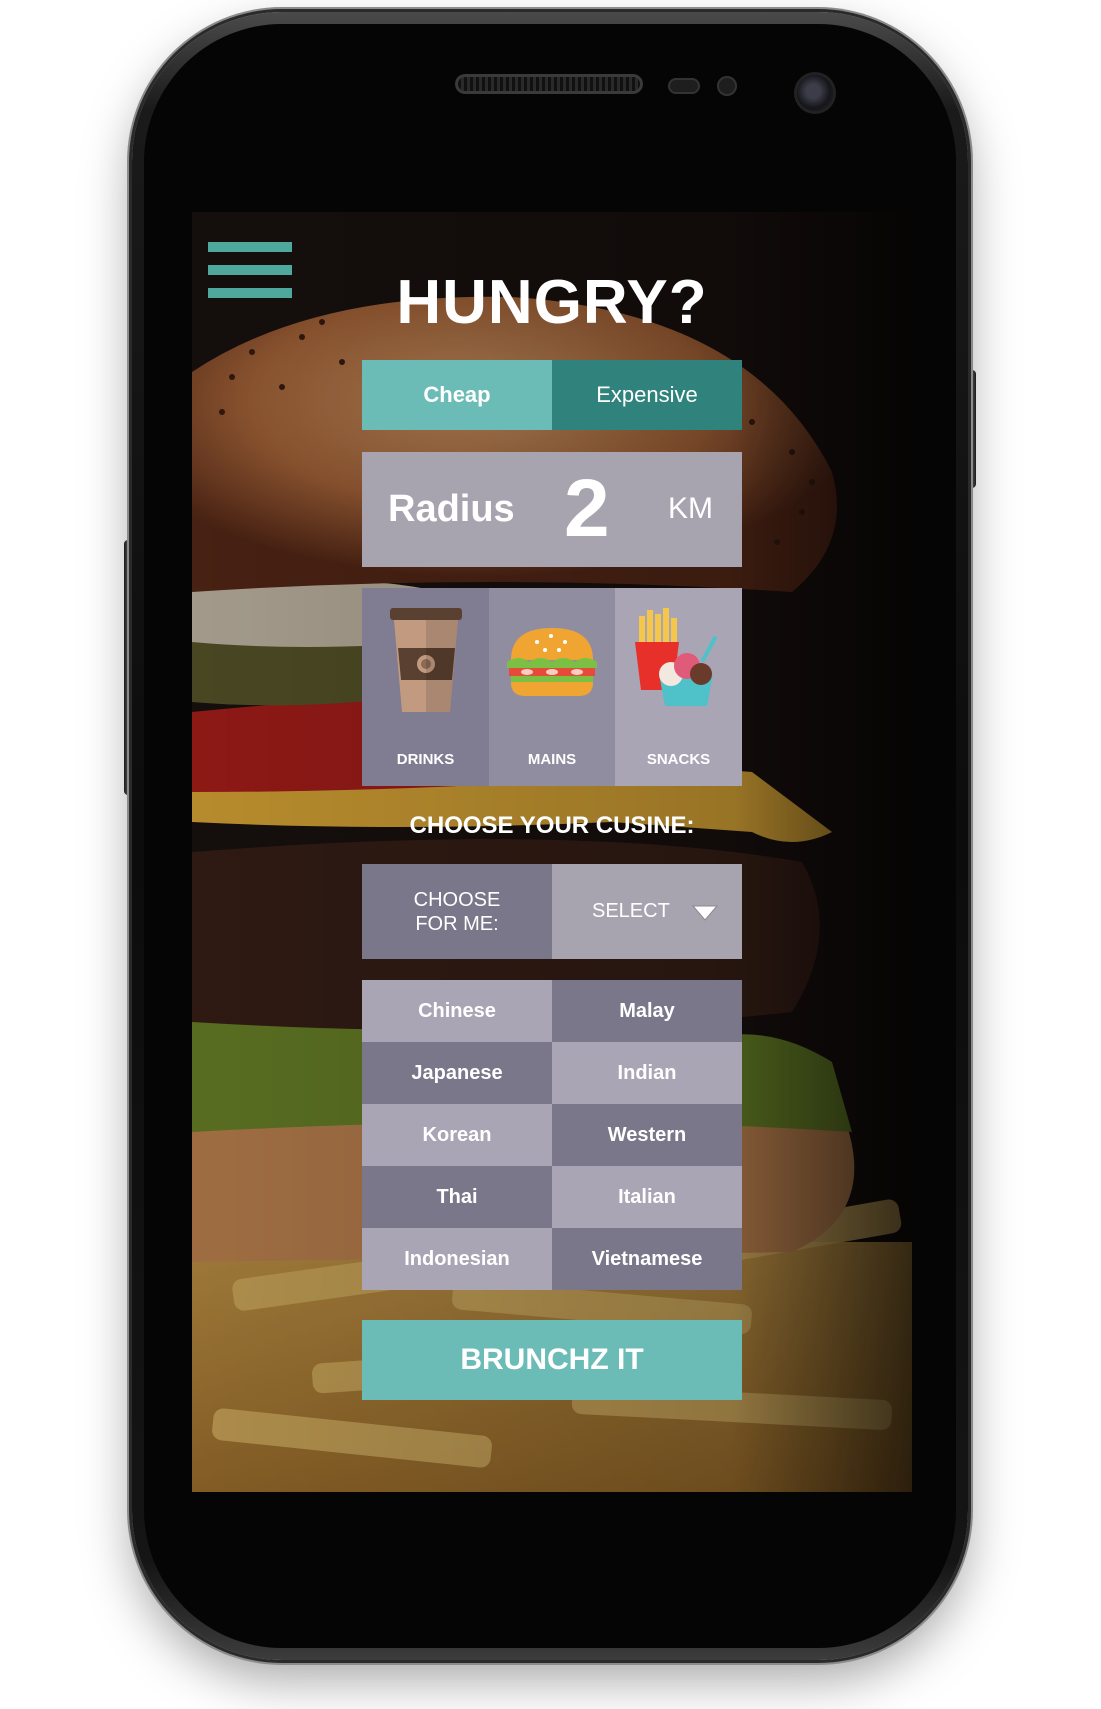 This screenshot has height=1709, width=1101. I want to click on choose-for-me-line1: CHOOSE, so click(457, 899).